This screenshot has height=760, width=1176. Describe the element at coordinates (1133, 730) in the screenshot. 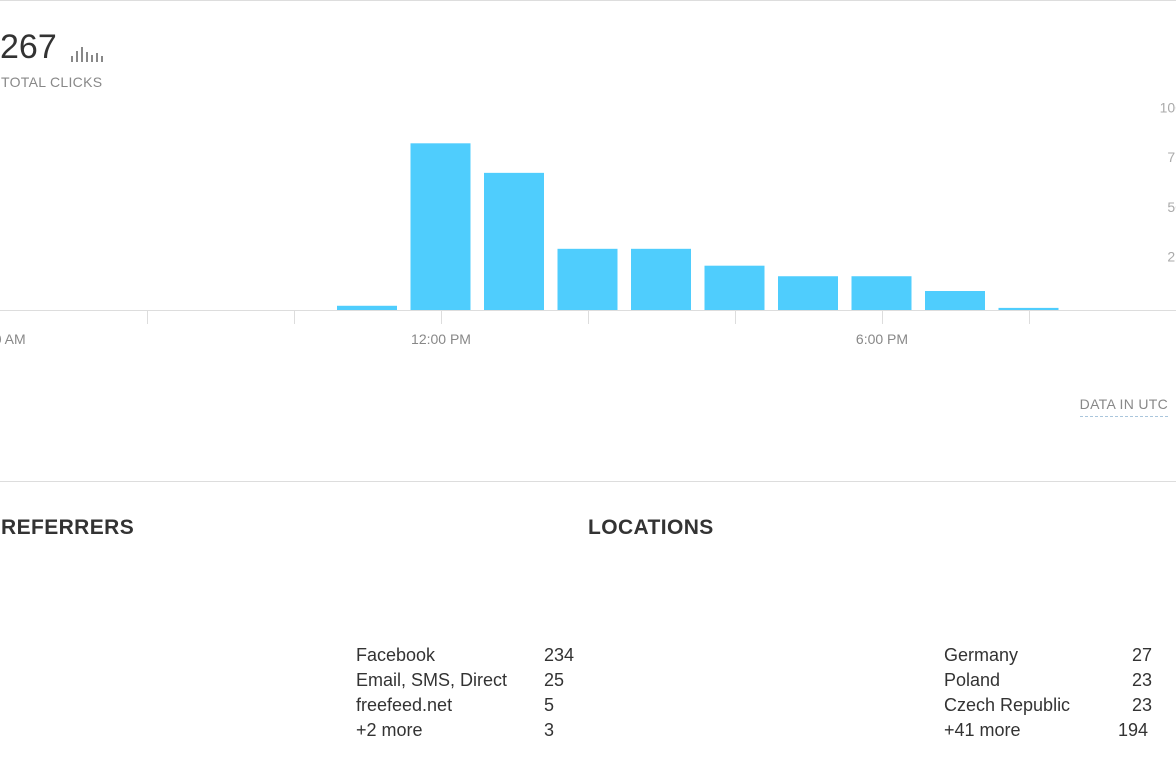

I see `location-count: 194` at that location.